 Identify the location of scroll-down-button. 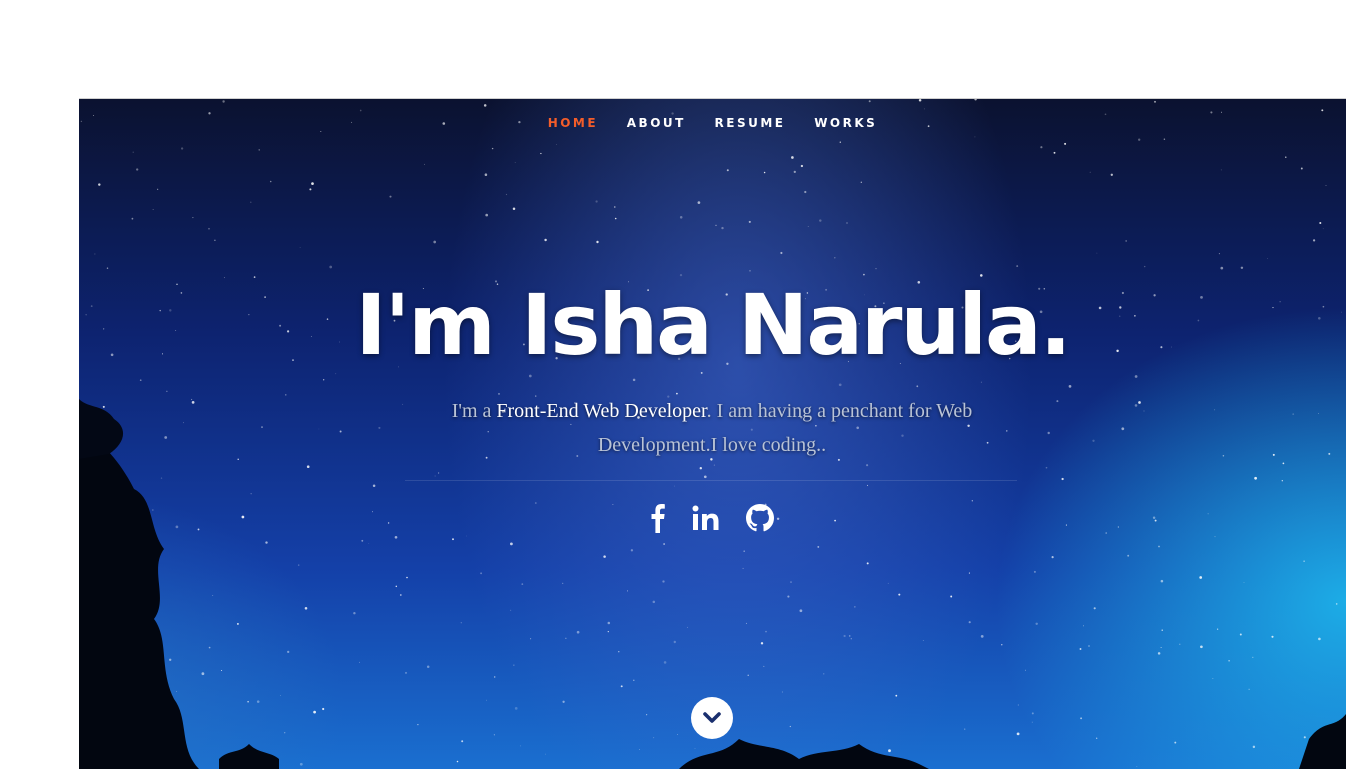
(712, 718).